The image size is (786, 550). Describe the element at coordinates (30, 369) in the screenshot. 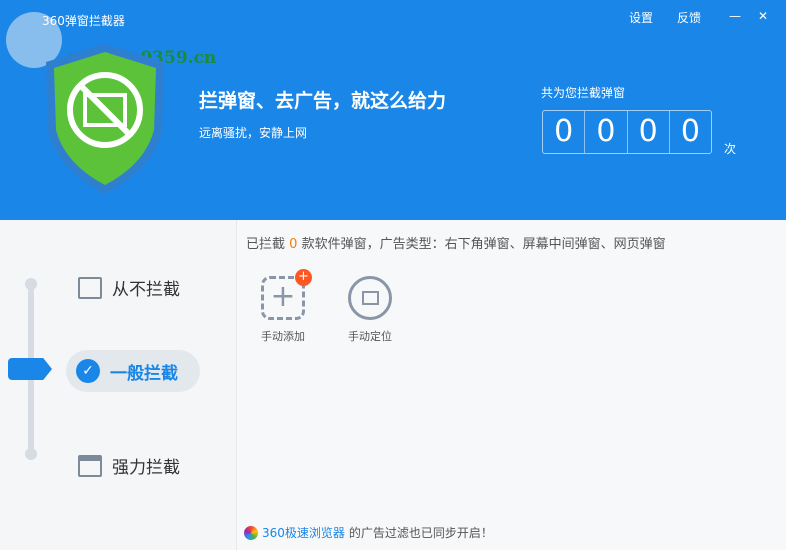

I see `slider-handle` at that location.